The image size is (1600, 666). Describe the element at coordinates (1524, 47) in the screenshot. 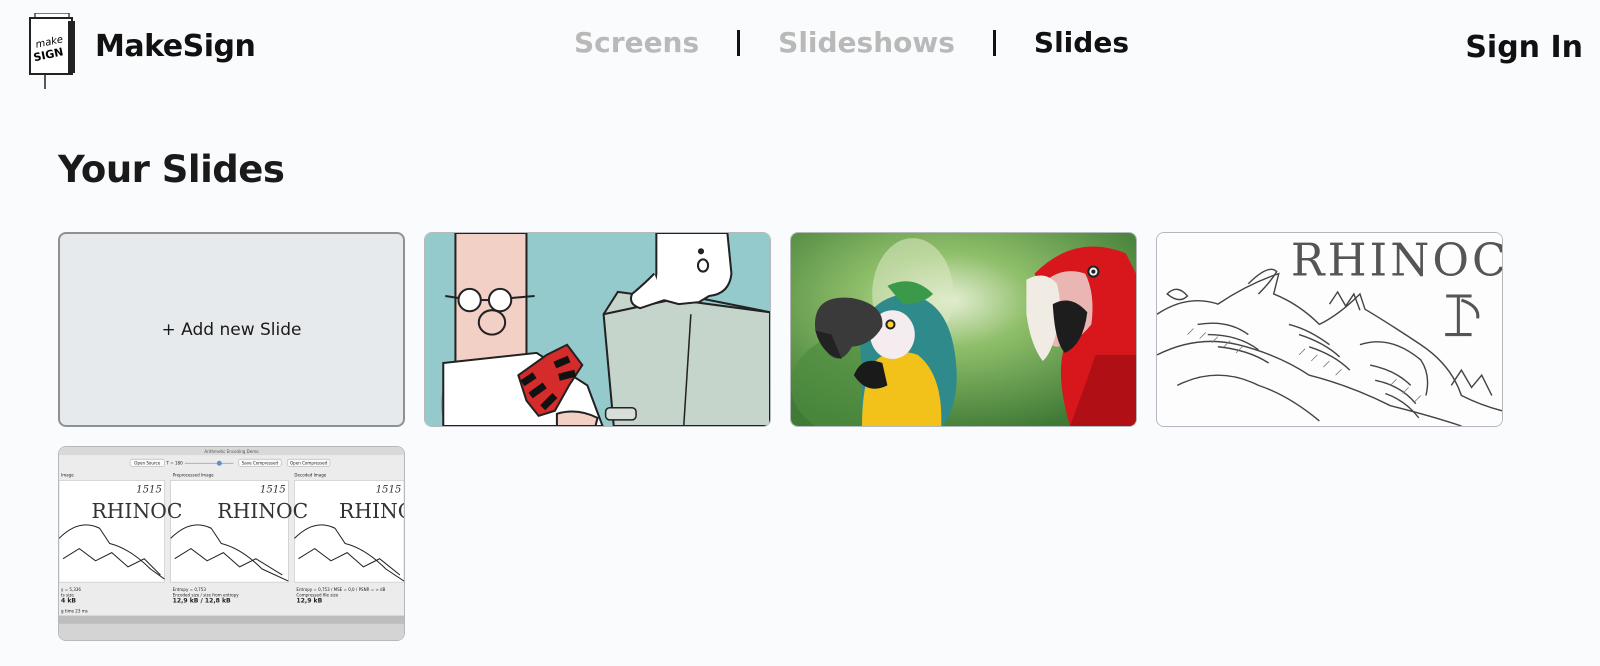

I see `sign-in-link: Sign In` at that location.